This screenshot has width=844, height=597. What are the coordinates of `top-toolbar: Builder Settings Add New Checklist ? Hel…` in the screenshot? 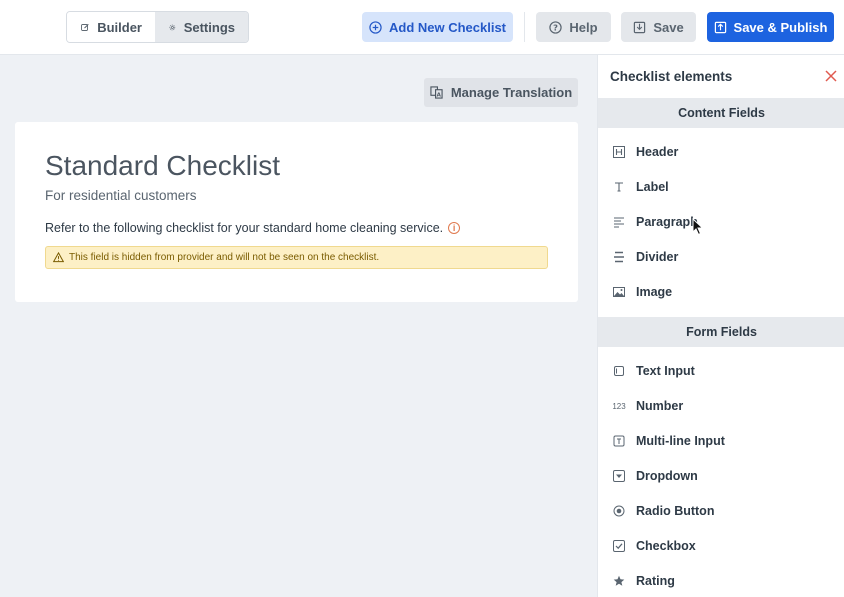 It's located at (422, 27).